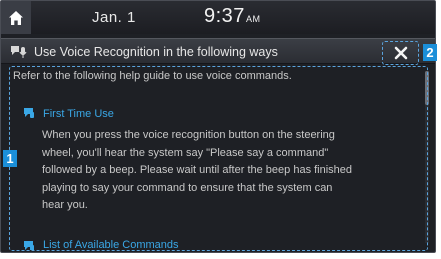  Describe the element at coordinates (224, 16) in the screenshot. I see `time-value: 9:37` at that location.